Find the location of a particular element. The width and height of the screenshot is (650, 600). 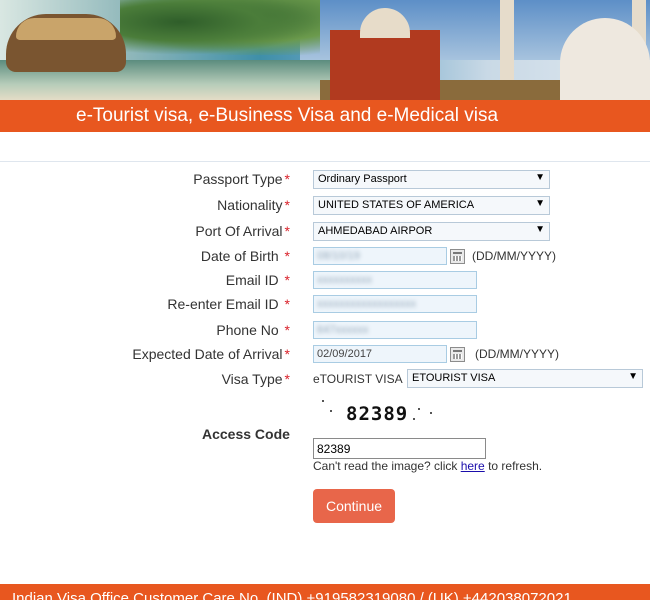

visa-type-select: ETOURIST VISA ▼ is located at coordinates (525, 378).